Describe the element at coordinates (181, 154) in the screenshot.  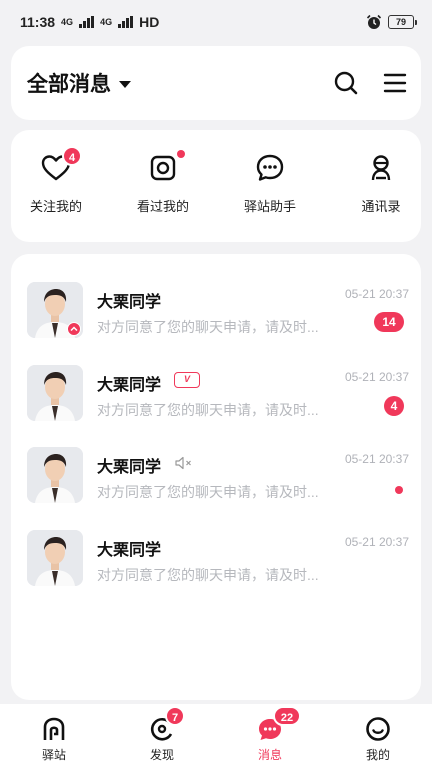
I see `viewers-new-dot` at that location.